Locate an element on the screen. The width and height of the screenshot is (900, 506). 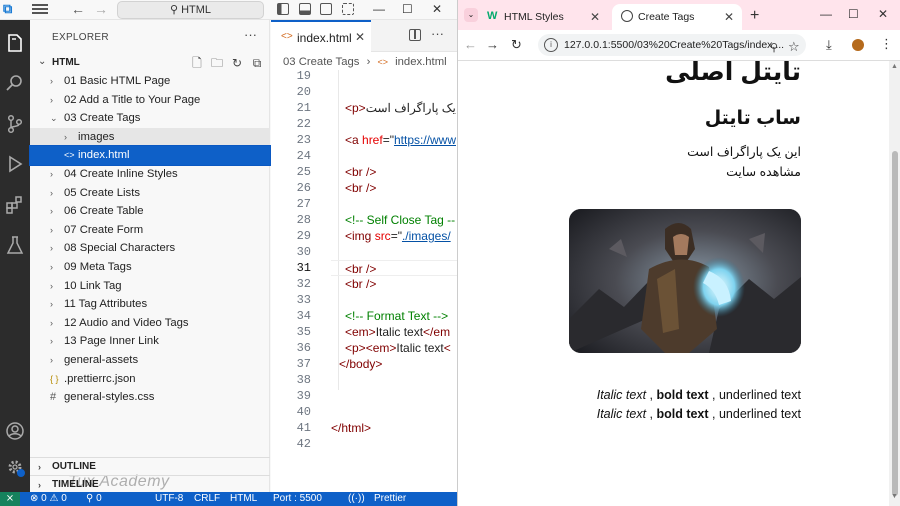
code-token: این یک پاراگراف است is located at coordinates (411, 108).